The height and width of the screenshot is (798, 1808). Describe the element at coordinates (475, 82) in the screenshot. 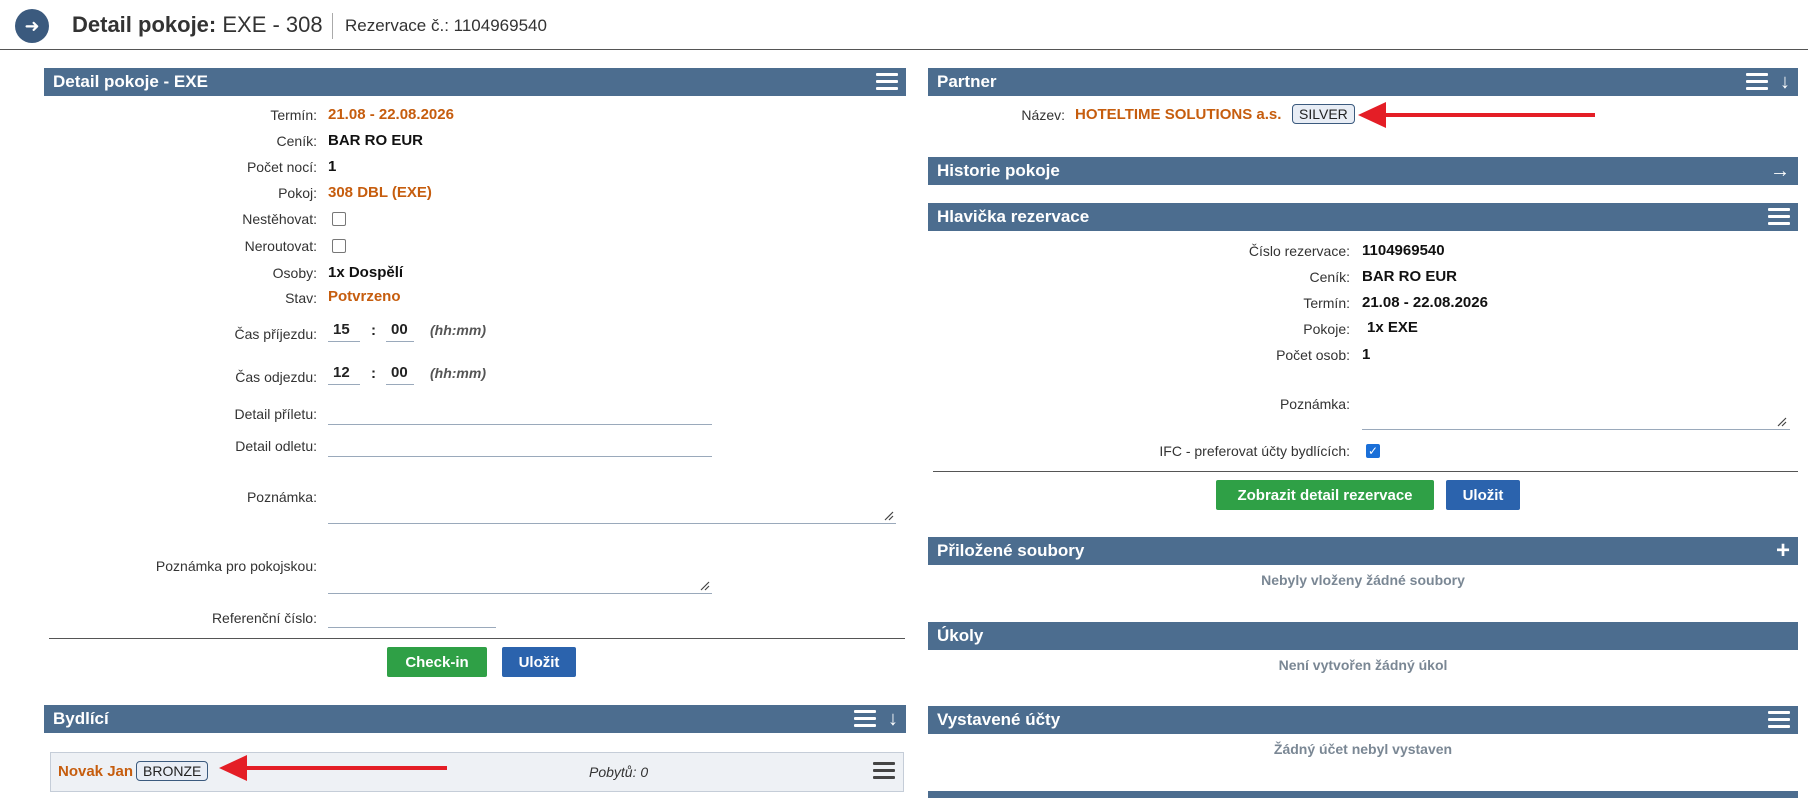

I see `room-detail-header: Detail pokoje - EXE` at that location.